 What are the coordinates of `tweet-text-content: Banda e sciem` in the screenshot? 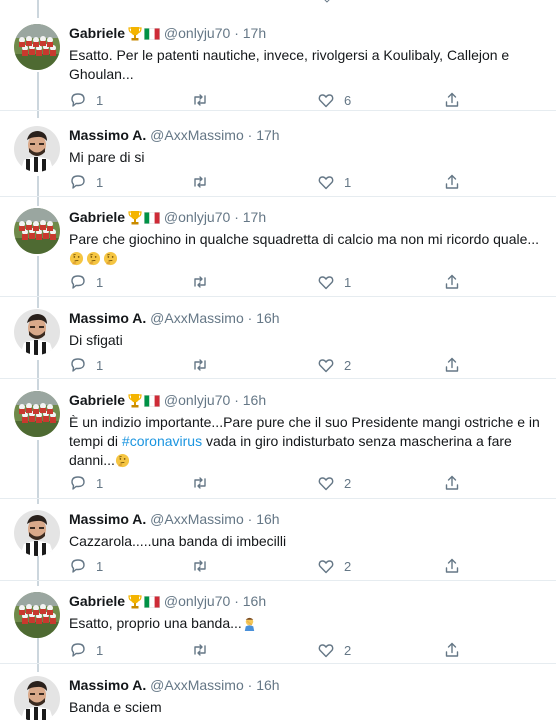 It's located at (115, 707).